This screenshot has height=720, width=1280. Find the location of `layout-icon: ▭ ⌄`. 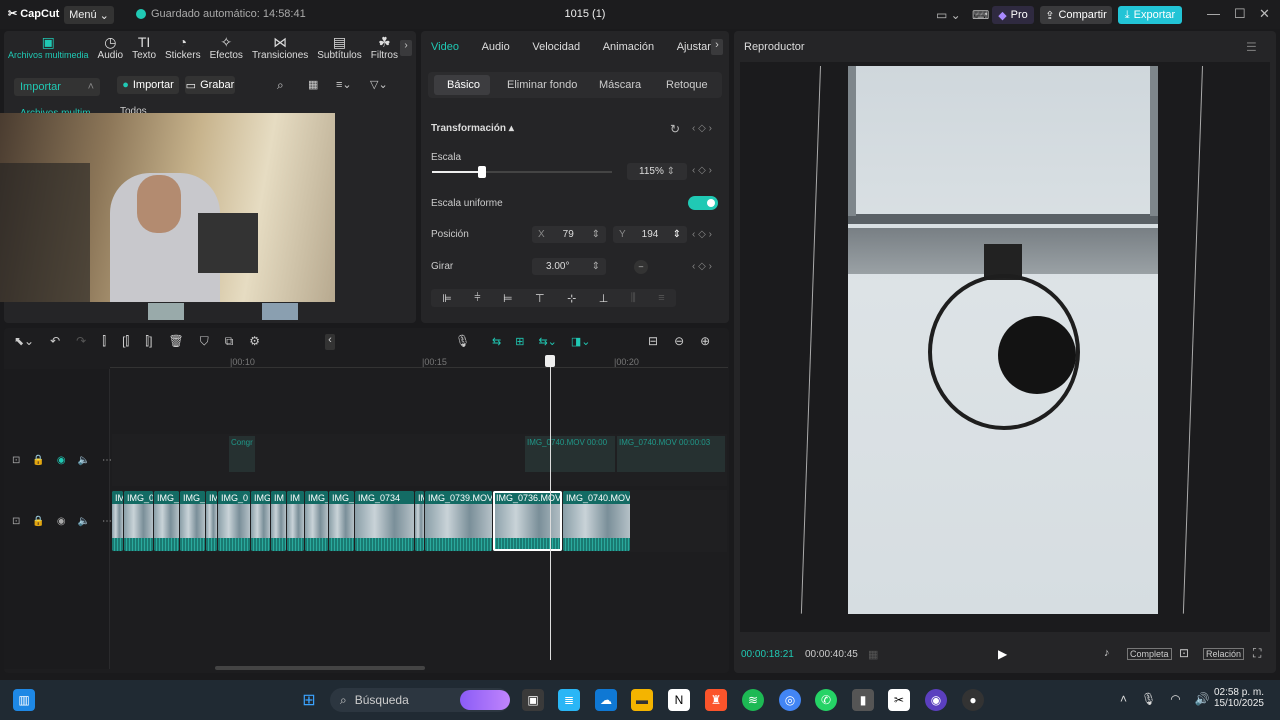

layout-icon: ▭ ⌄ is located at coordinates (948, 15).